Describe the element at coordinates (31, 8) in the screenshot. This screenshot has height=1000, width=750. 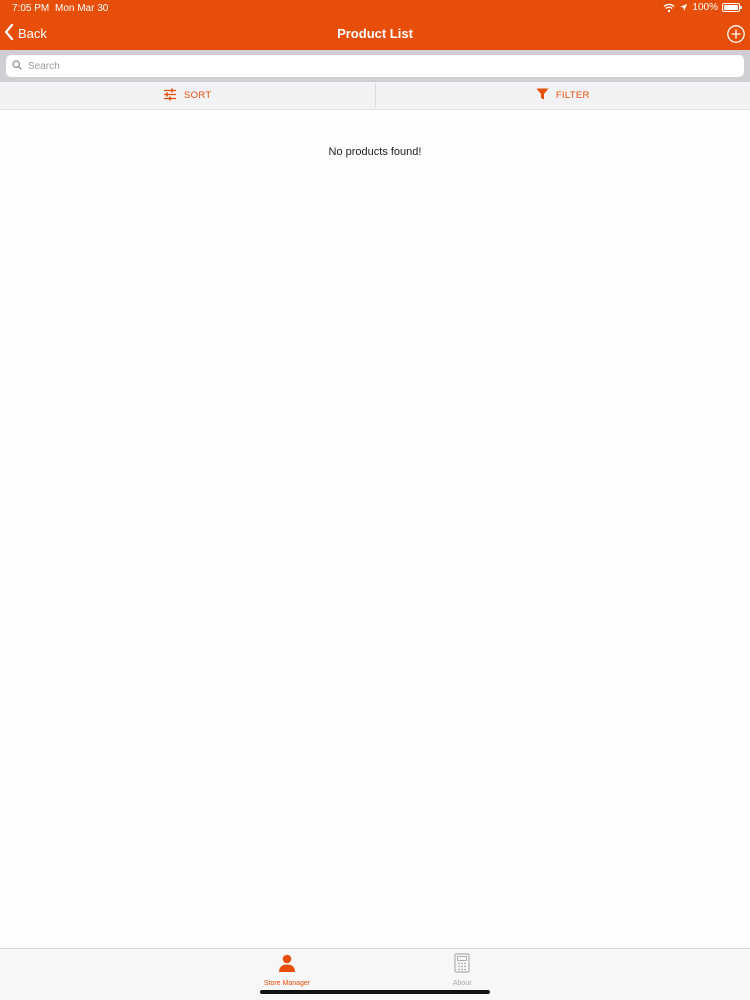
I see `status-time: 7:05 PM` at that location.